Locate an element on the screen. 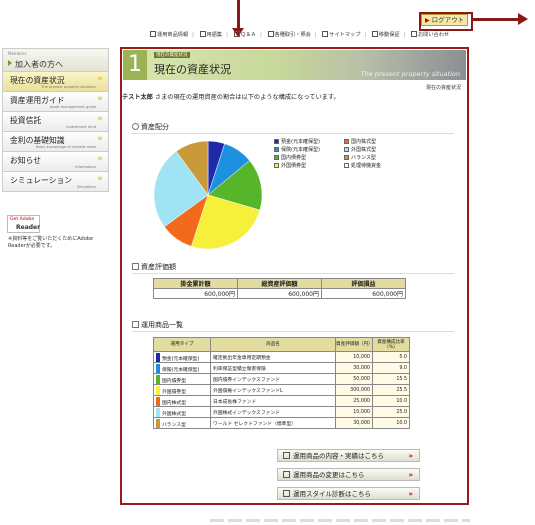 Image resolution: width=535 pixels, height=525 pixels. table-row: 外国債券型 外国債権インデックスファンドL 300,000 25.5 is located at coordinates (281, 390).